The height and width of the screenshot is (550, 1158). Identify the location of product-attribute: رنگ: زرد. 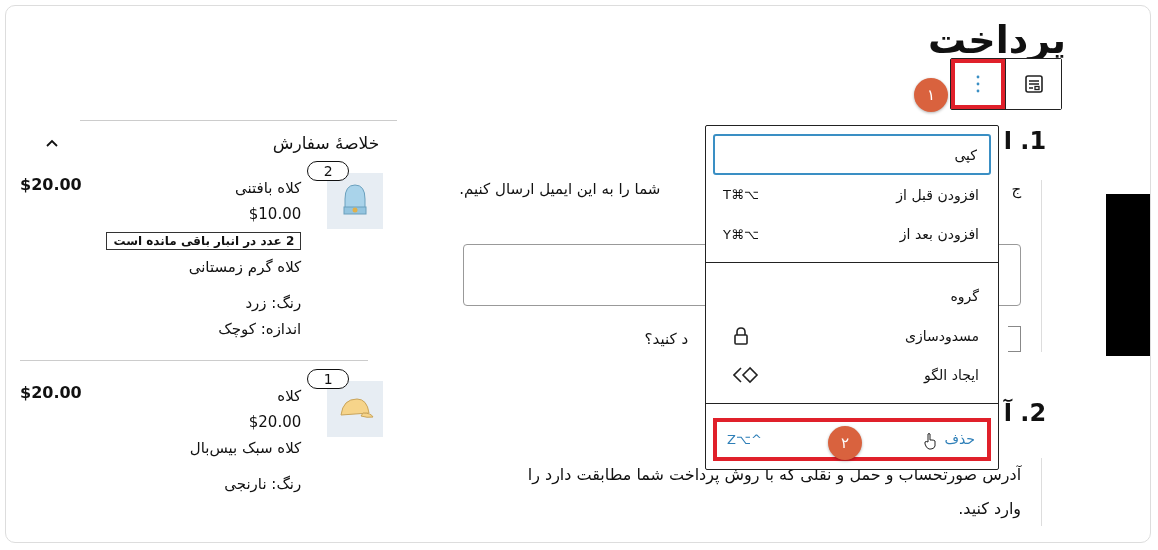
(273, 303).